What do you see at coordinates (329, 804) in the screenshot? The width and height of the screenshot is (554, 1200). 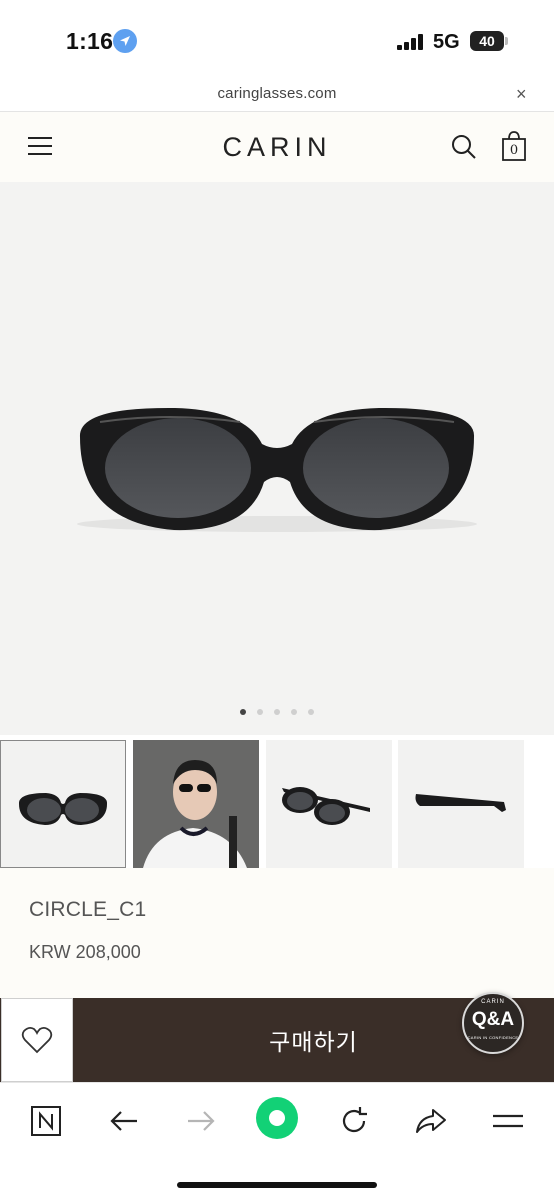 I see `thumbnail-angled` at bounding box center [329, 804].